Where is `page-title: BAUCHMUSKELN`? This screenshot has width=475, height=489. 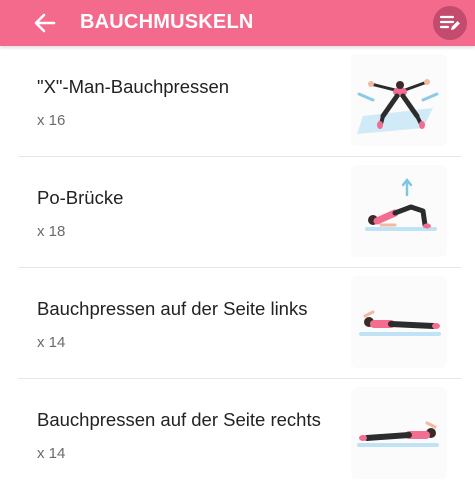
page-title: BAUCHMUSKELN is located at coordinates (167, 22).